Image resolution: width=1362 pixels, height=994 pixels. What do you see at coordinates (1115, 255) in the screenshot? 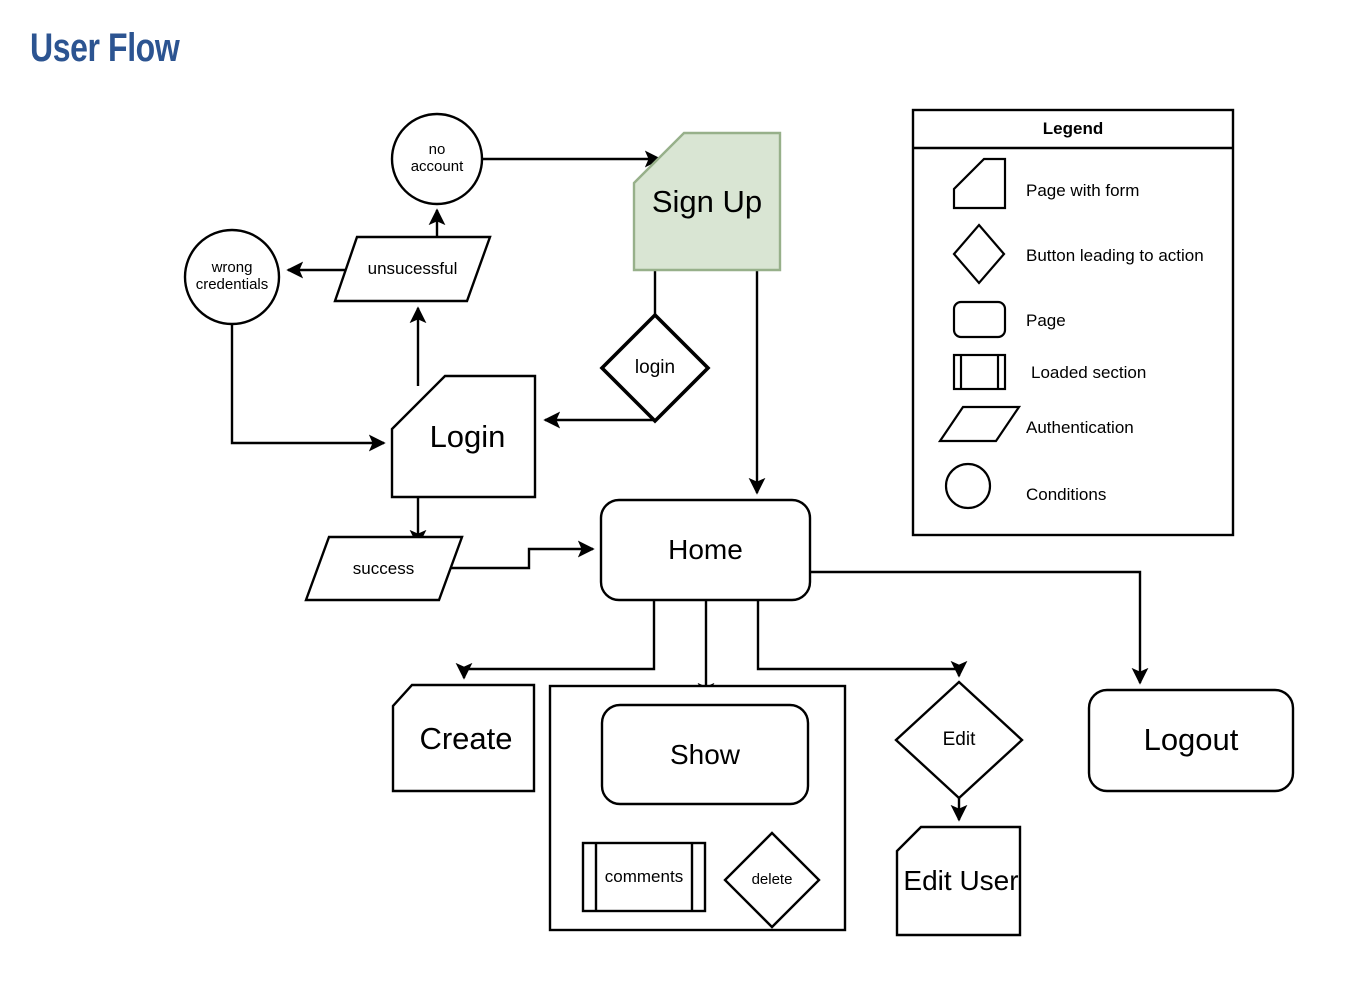
I see `legend-label-button-leading-to-action: Button leading to action` at bounding box center [1115, 255].